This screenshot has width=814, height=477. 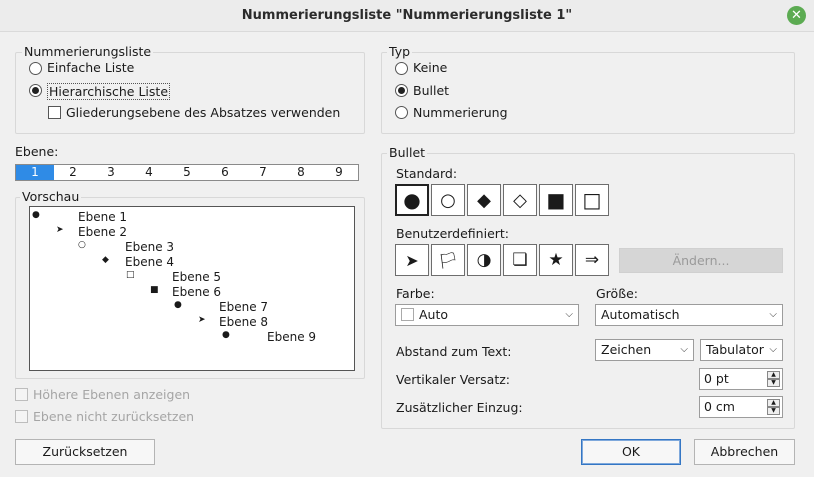 I want to click on radio-simple-list, so click(x=35, y=68).